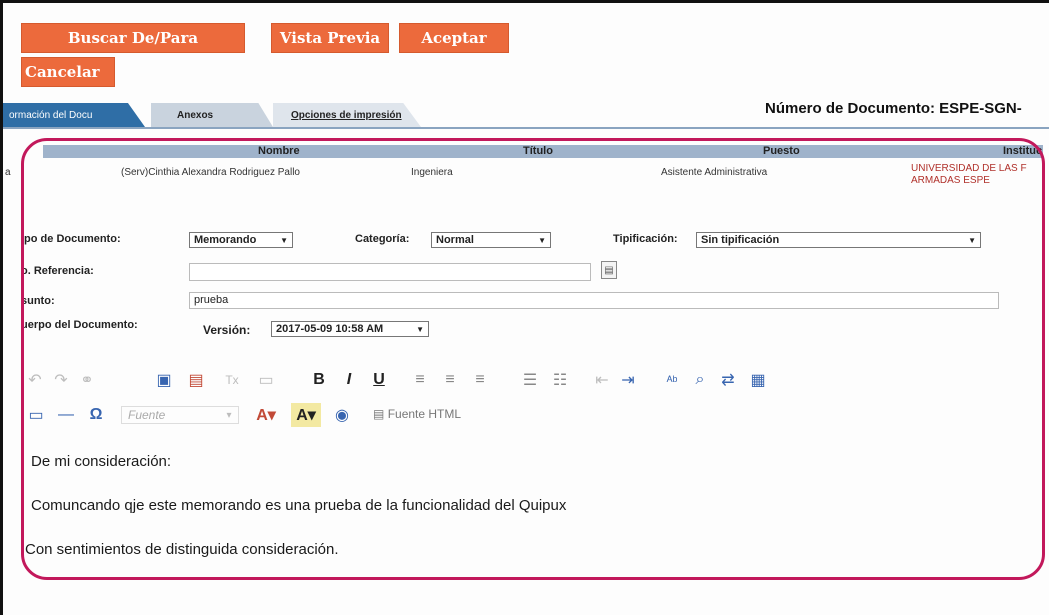 The image size is (1049, 615). What do you see at coordinates (969, 168) in the screenshot?
I see `recipient-institucion-line1: UNIVERSIDAD DE LAS F` at bounding box center [969, 168].